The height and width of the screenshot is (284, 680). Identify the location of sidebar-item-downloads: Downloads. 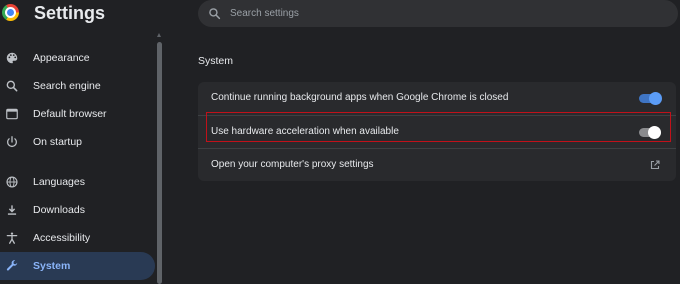
(77, 210).